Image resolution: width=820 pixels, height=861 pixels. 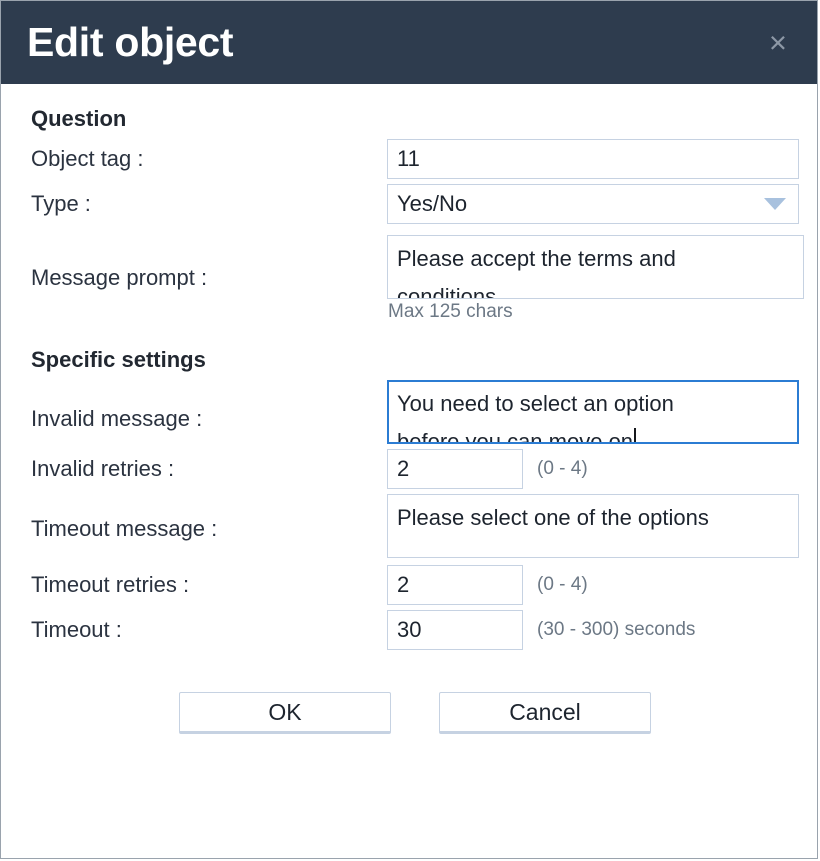 I want to click on control-invalid-retries: 2 (0 - 4), so click(x=593, y=469).